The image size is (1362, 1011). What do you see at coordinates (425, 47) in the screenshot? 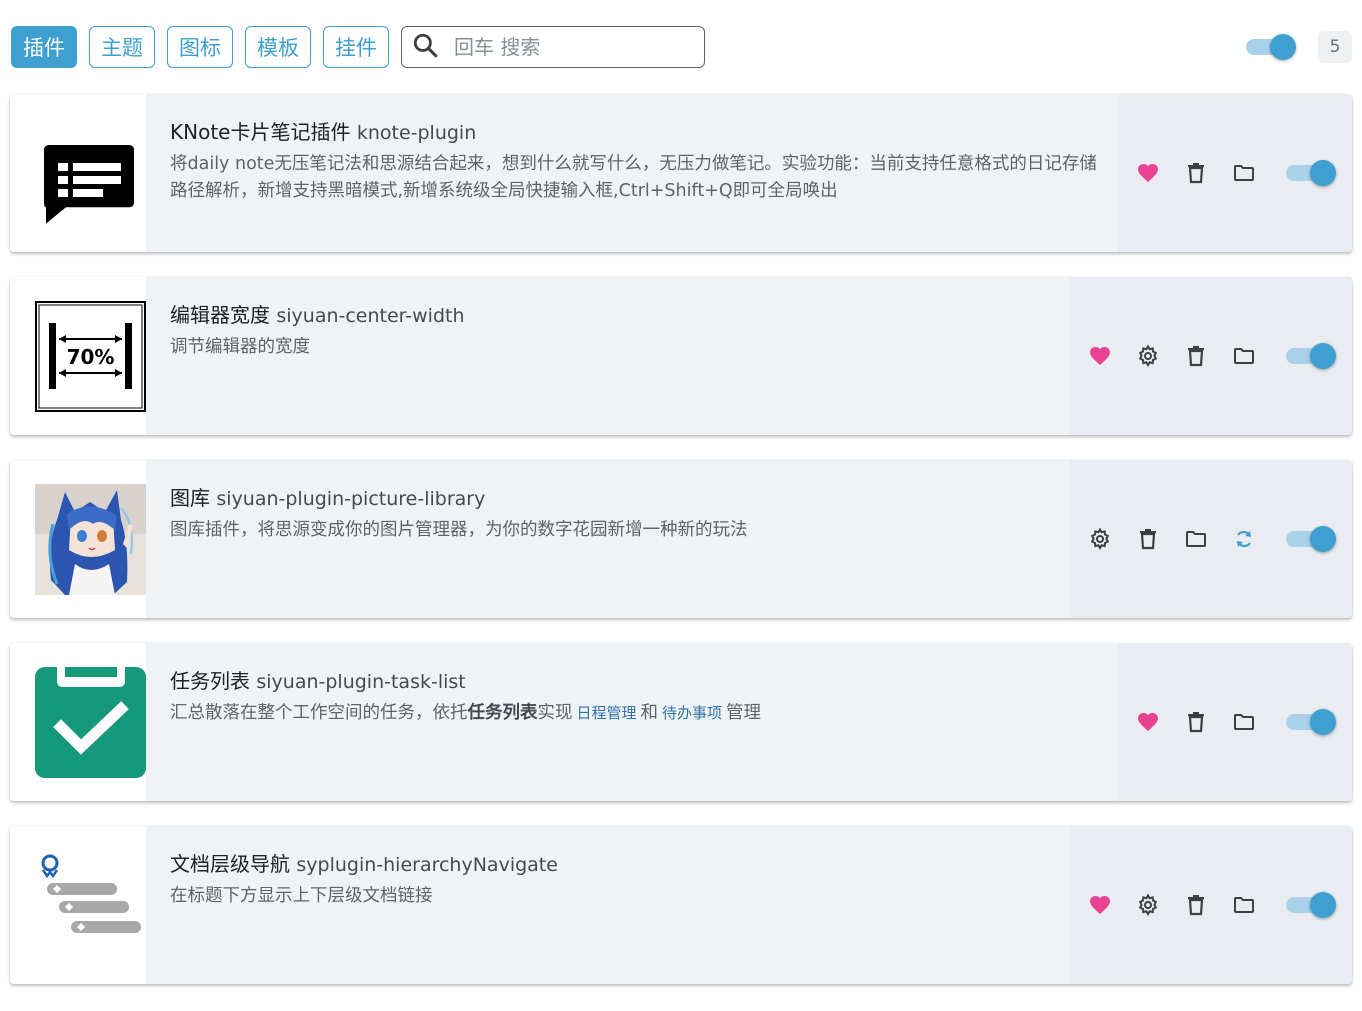
I see `search-icon` at bounding box center [425, 47].